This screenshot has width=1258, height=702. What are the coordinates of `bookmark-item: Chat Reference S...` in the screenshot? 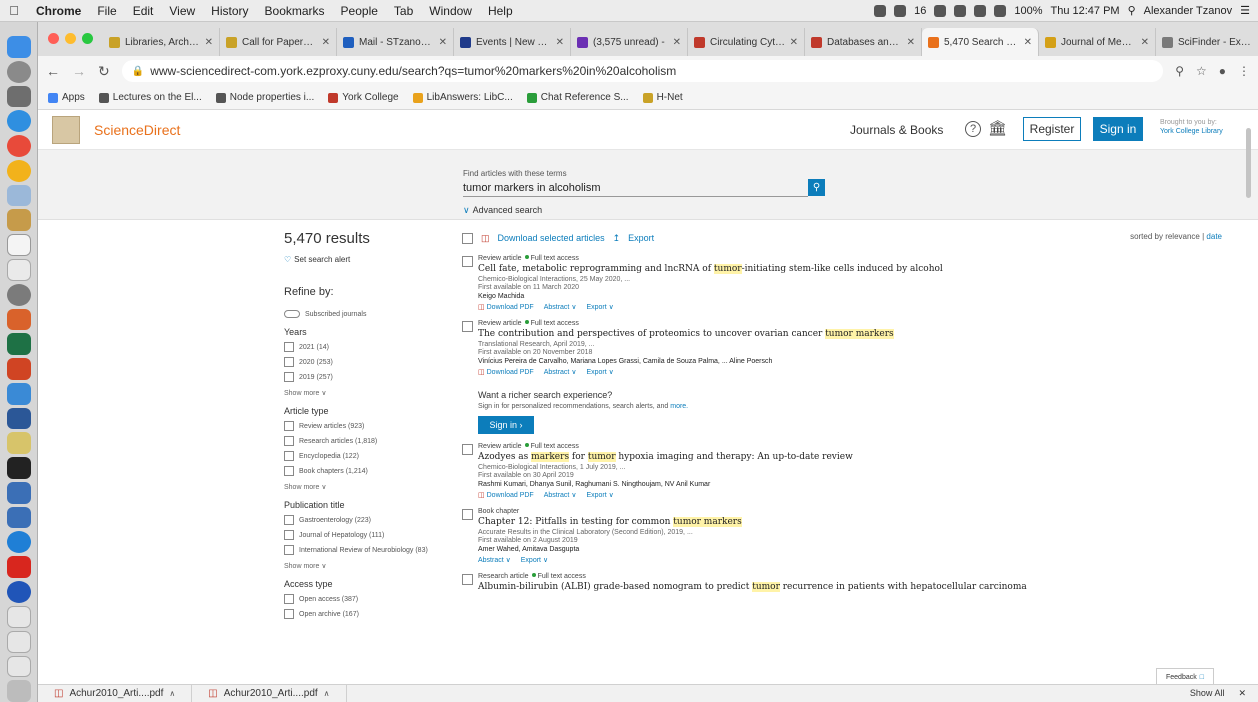 It's located at (577, 97).